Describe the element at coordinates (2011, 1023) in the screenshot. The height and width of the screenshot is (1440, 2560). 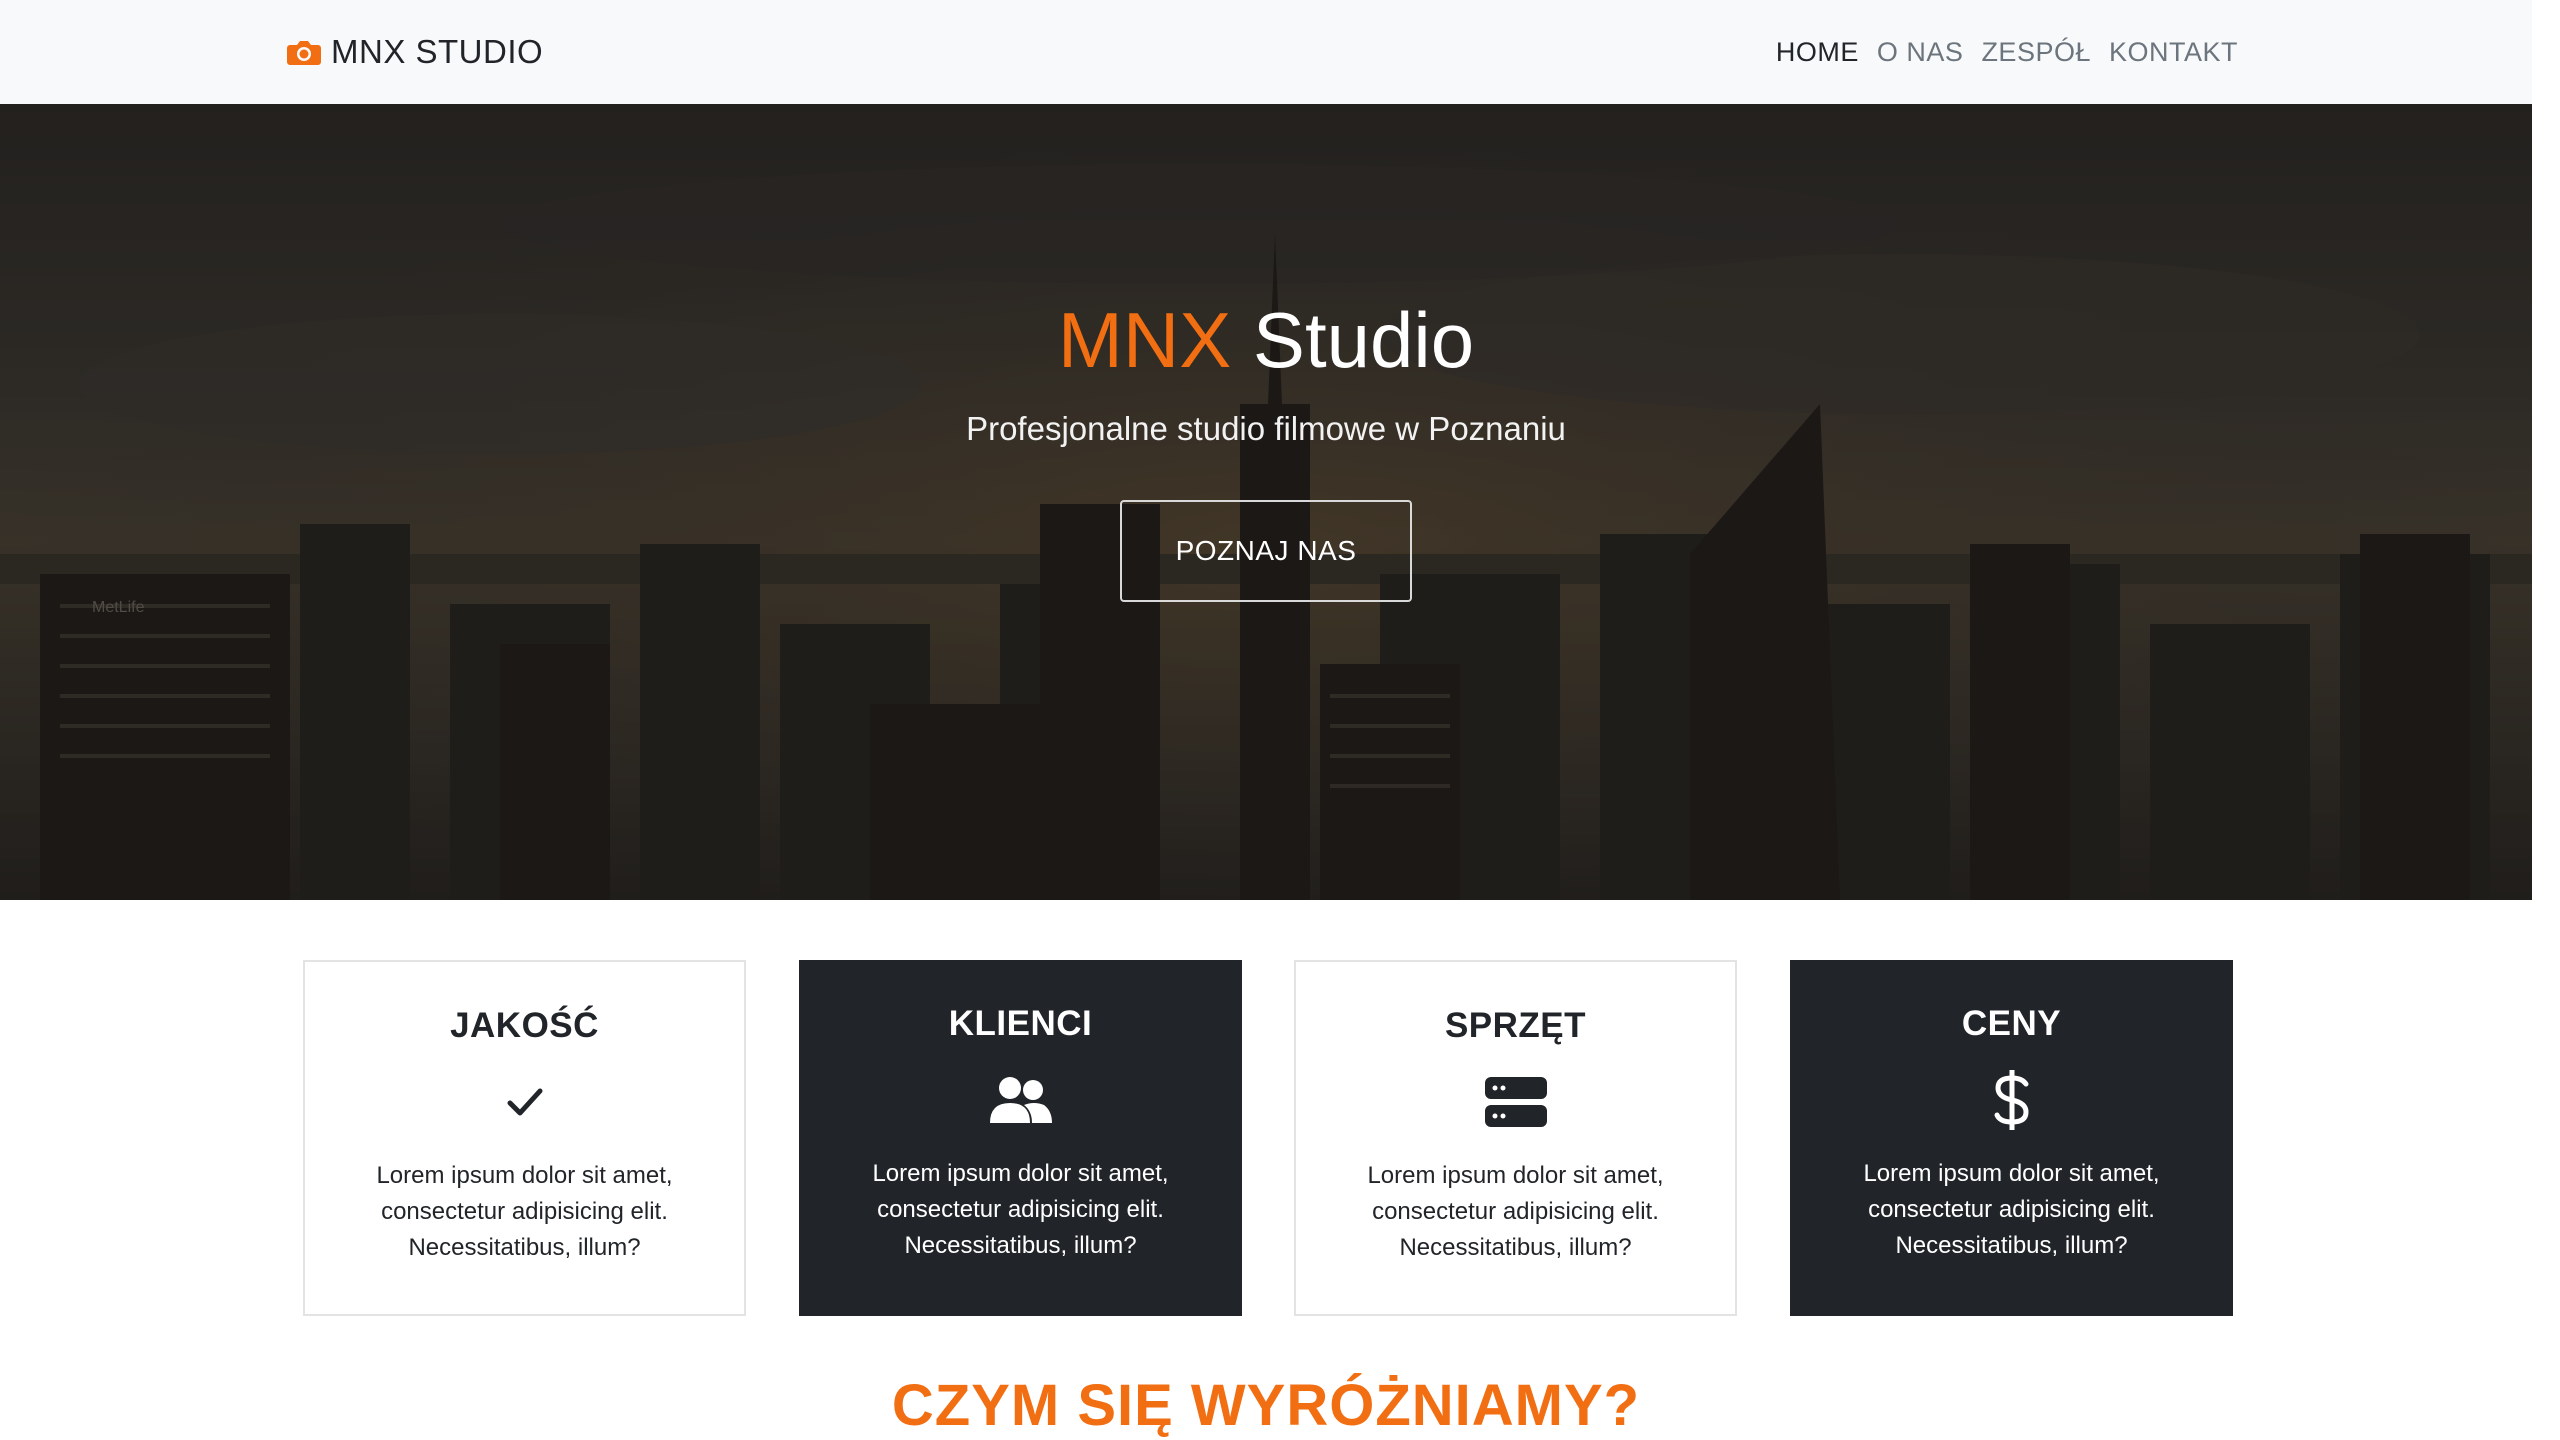
I see `feature-title: CENY` at that location.